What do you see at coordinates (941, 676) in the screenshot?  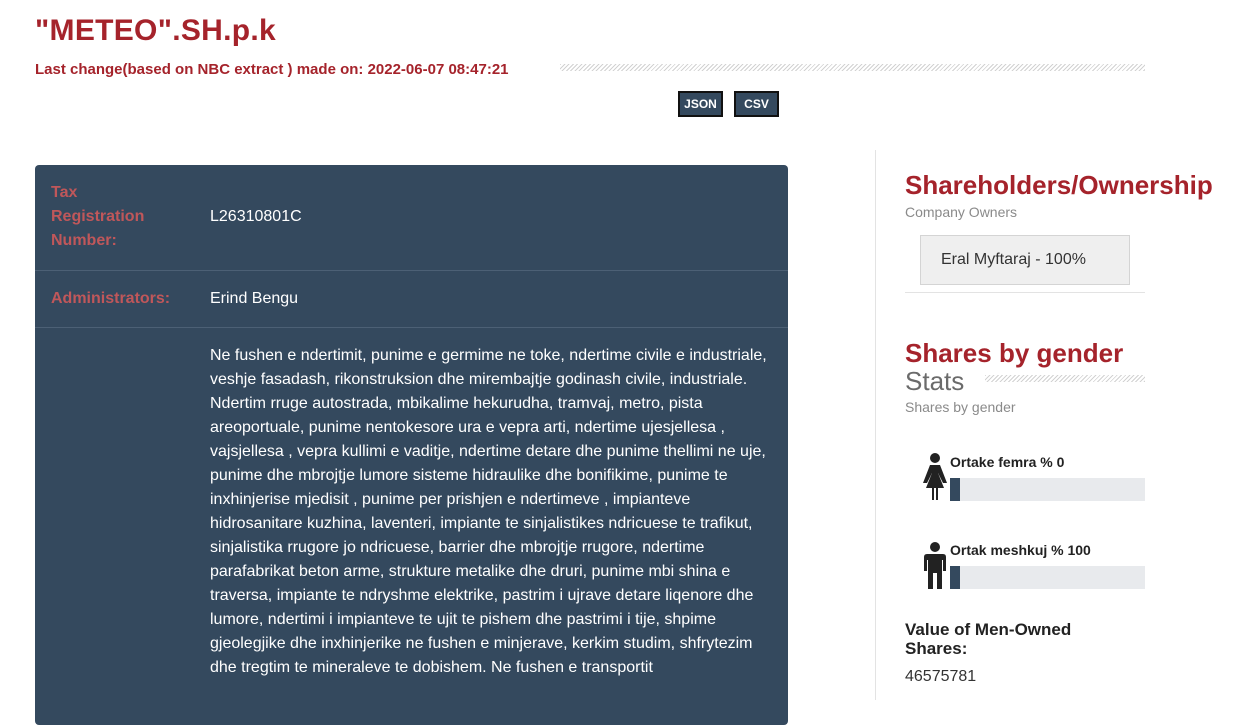 I see `men-owned-value: 46575781` at bounding box center [941, 676].